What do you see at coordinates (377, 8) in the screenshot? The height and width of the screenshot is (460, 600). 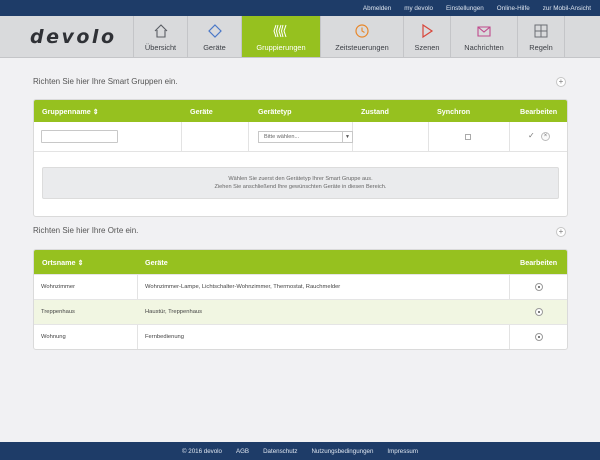 I see `logout-link: Abmelden` at bounding box center [377, 8].